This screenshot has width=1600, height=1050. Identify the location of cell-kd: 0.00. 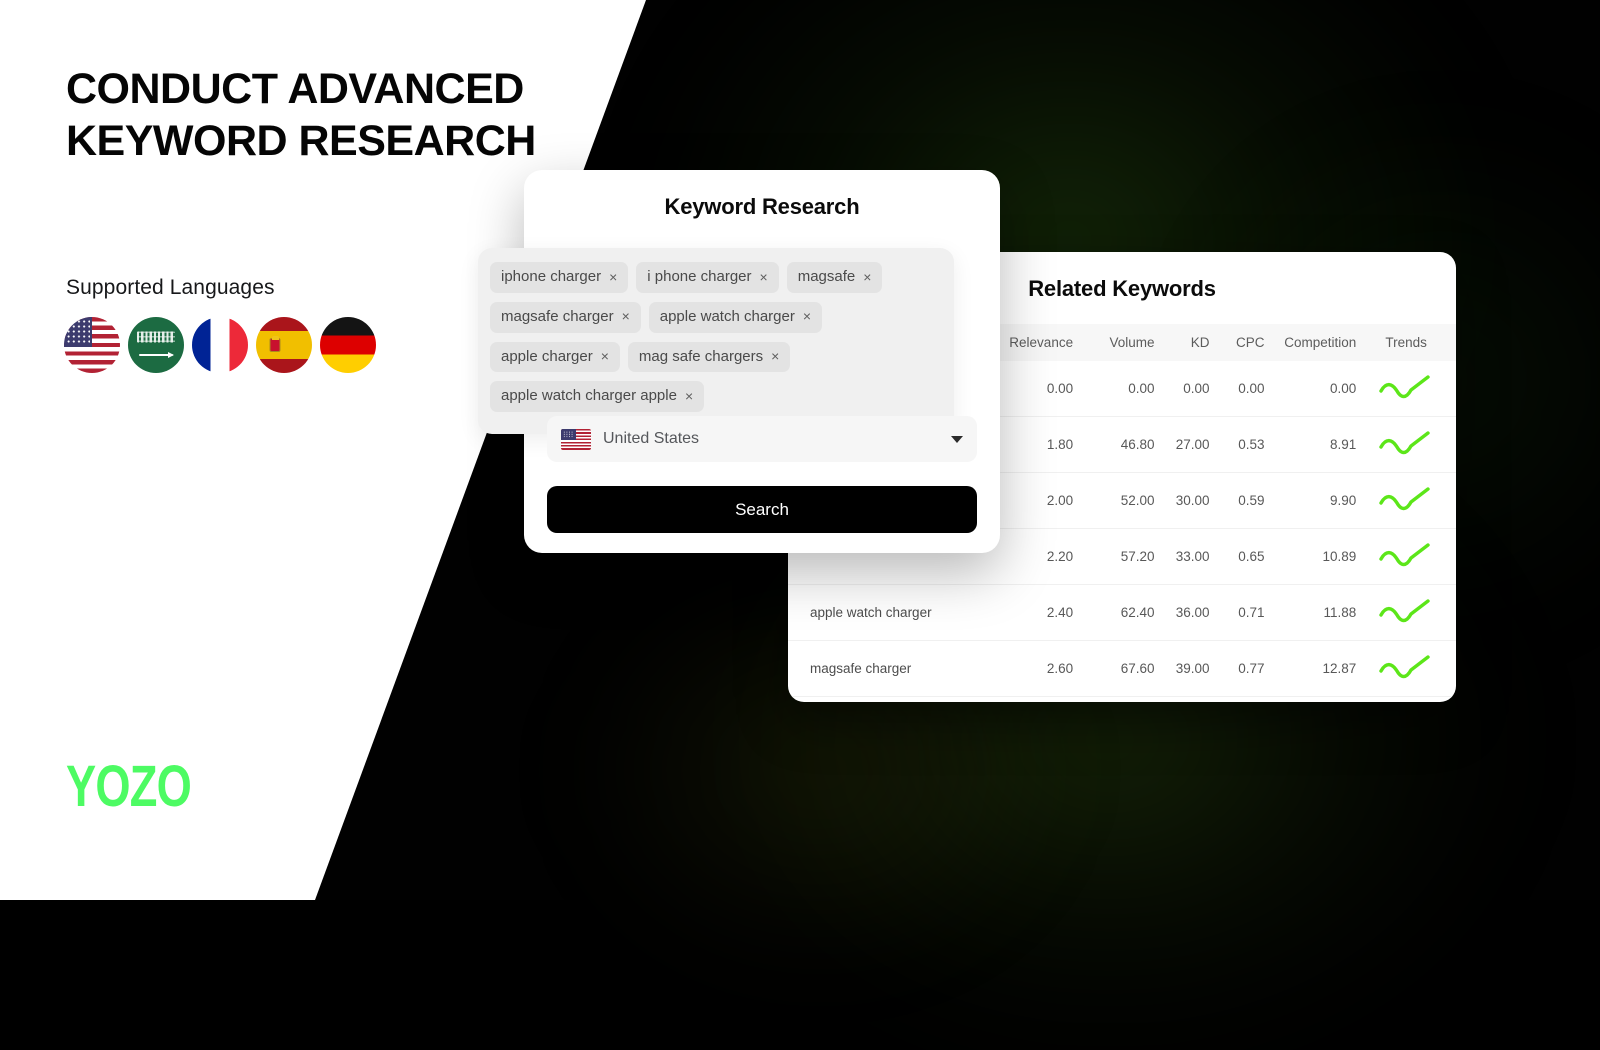
(1182, 389).